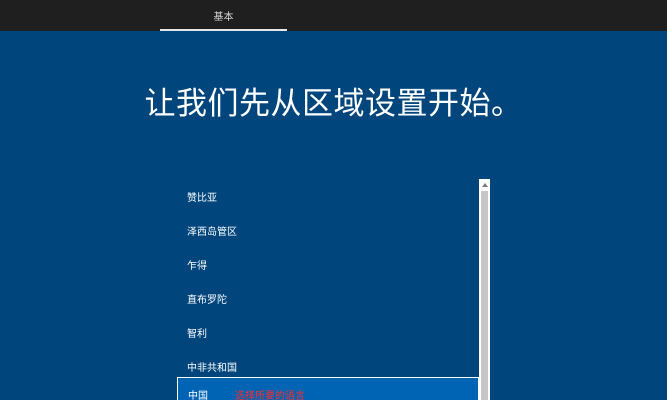 This screenshot has height=400, width=667. What do you see at coordinates (197, 334) in the screenshot?
I see `list-item-label: 智利` at bounding box center [197, 334].